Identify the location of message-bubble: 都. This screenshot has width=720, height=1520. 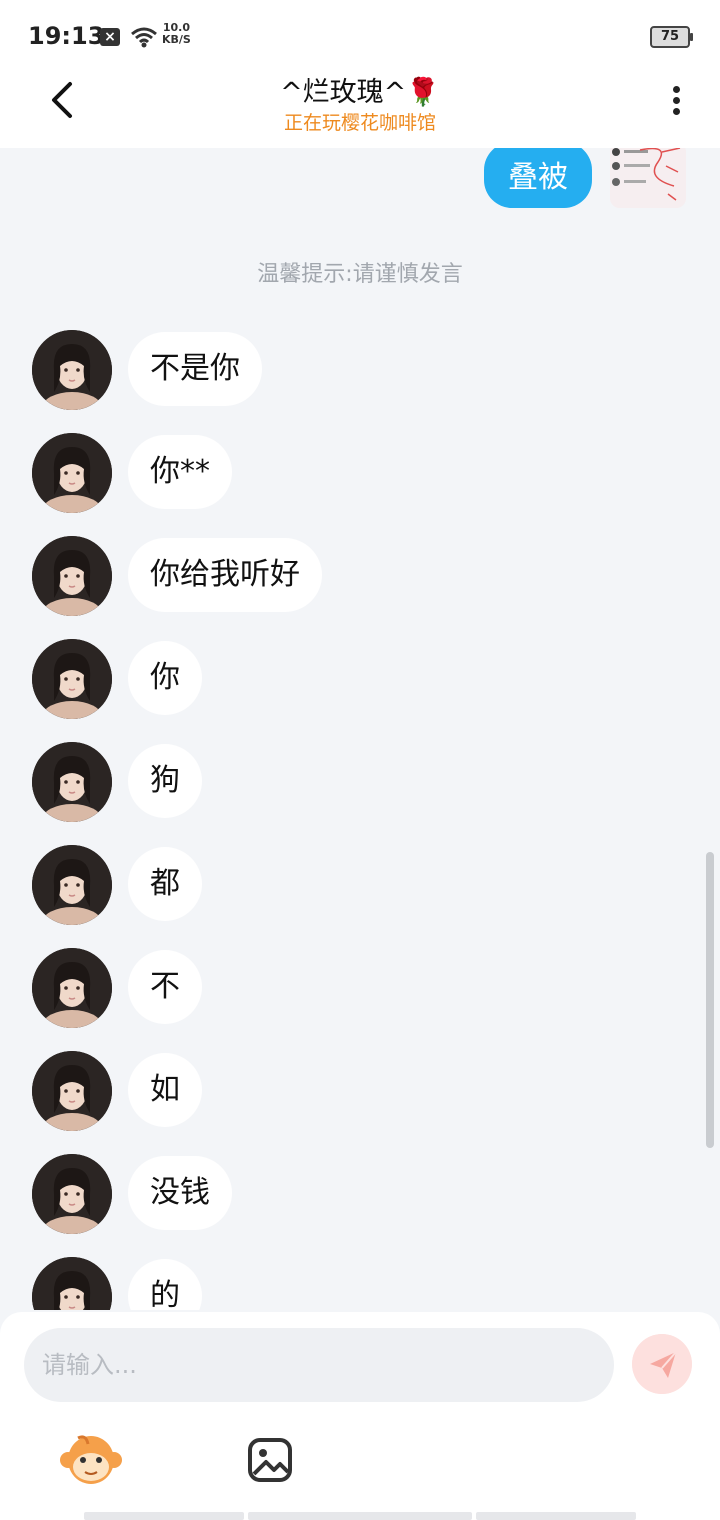
(165, 884).